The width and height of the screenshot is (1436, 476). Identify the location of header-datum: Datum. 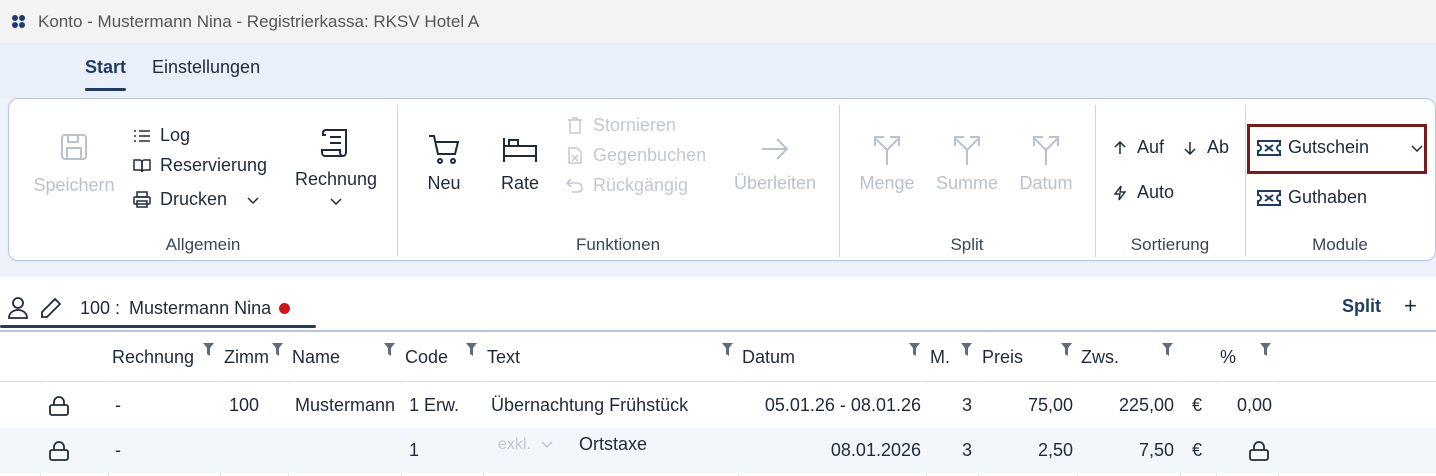
(819, 357).